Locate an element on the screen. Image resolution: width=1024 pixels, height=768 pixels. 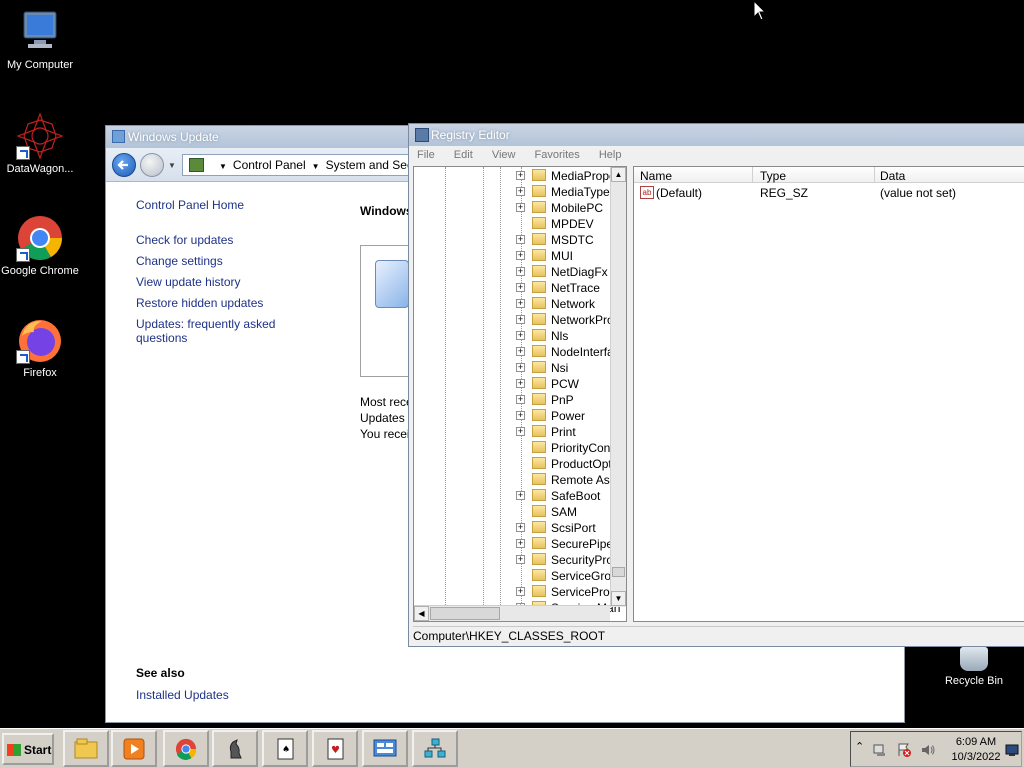
link-check-for-updates: Check for updates is located at coordinates (236, 240).